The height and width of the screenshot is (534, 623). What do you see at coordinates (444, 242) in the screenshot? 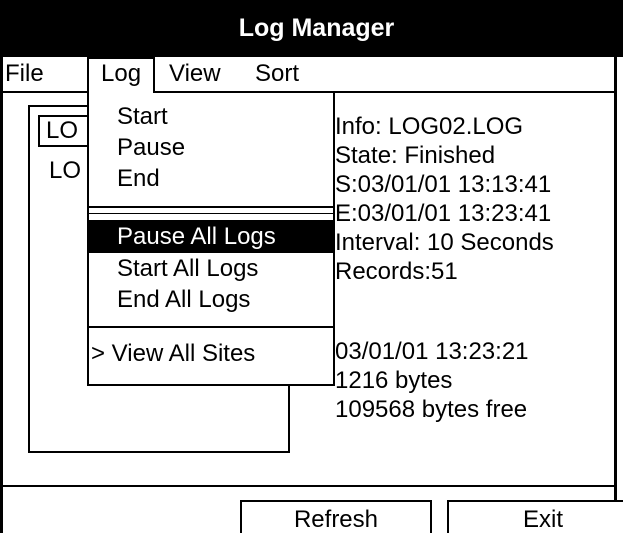
I see `log-info-interval: Interval: 10 Seconds` at bounding box center [444, 242].